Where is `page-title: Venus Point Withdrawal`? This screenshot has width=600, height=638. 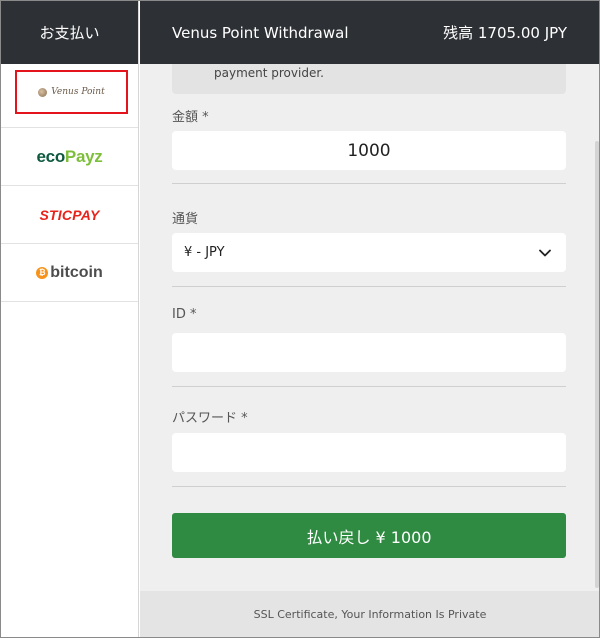 page-title: Venus Point Withdrawal is located at coordinates (260, 32).